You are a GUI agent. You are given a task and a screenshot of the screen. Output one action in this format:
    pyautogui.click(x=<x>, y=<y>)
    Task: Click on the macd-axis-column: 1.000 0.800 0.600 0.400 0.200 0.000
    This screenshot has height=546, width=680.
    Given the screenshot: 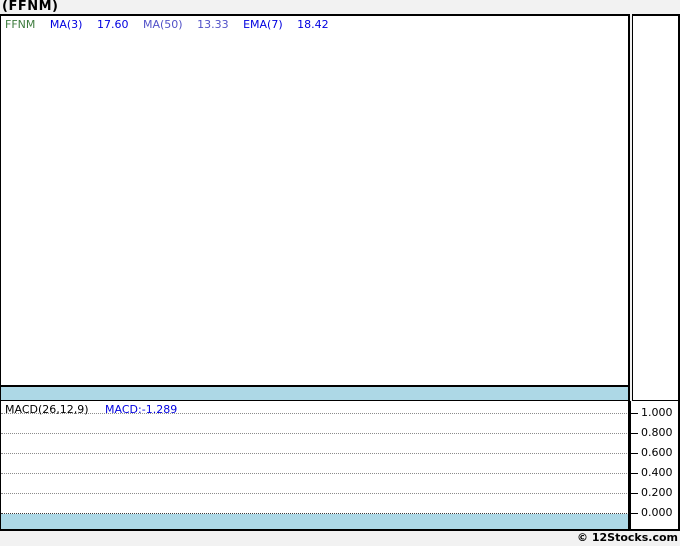 What is the action you would take?
    pyautogui.click(x=655, y=466)
    